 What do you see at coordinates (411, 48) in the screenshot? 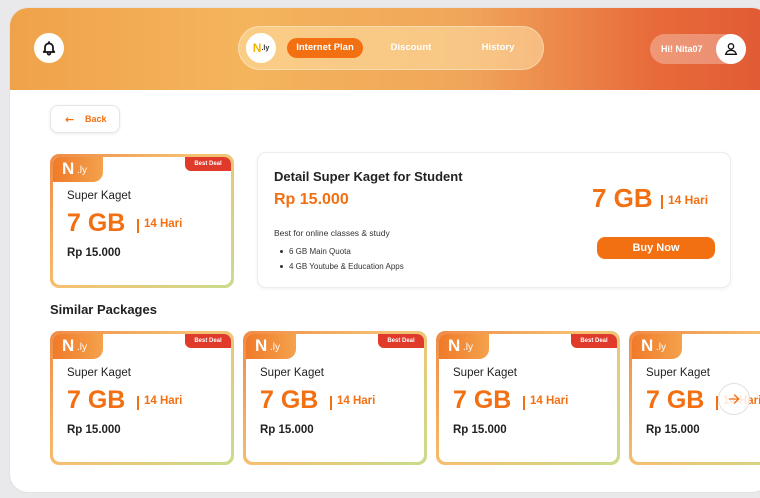
I see `tab-discount: Discount` at bounding box center [411, 48].